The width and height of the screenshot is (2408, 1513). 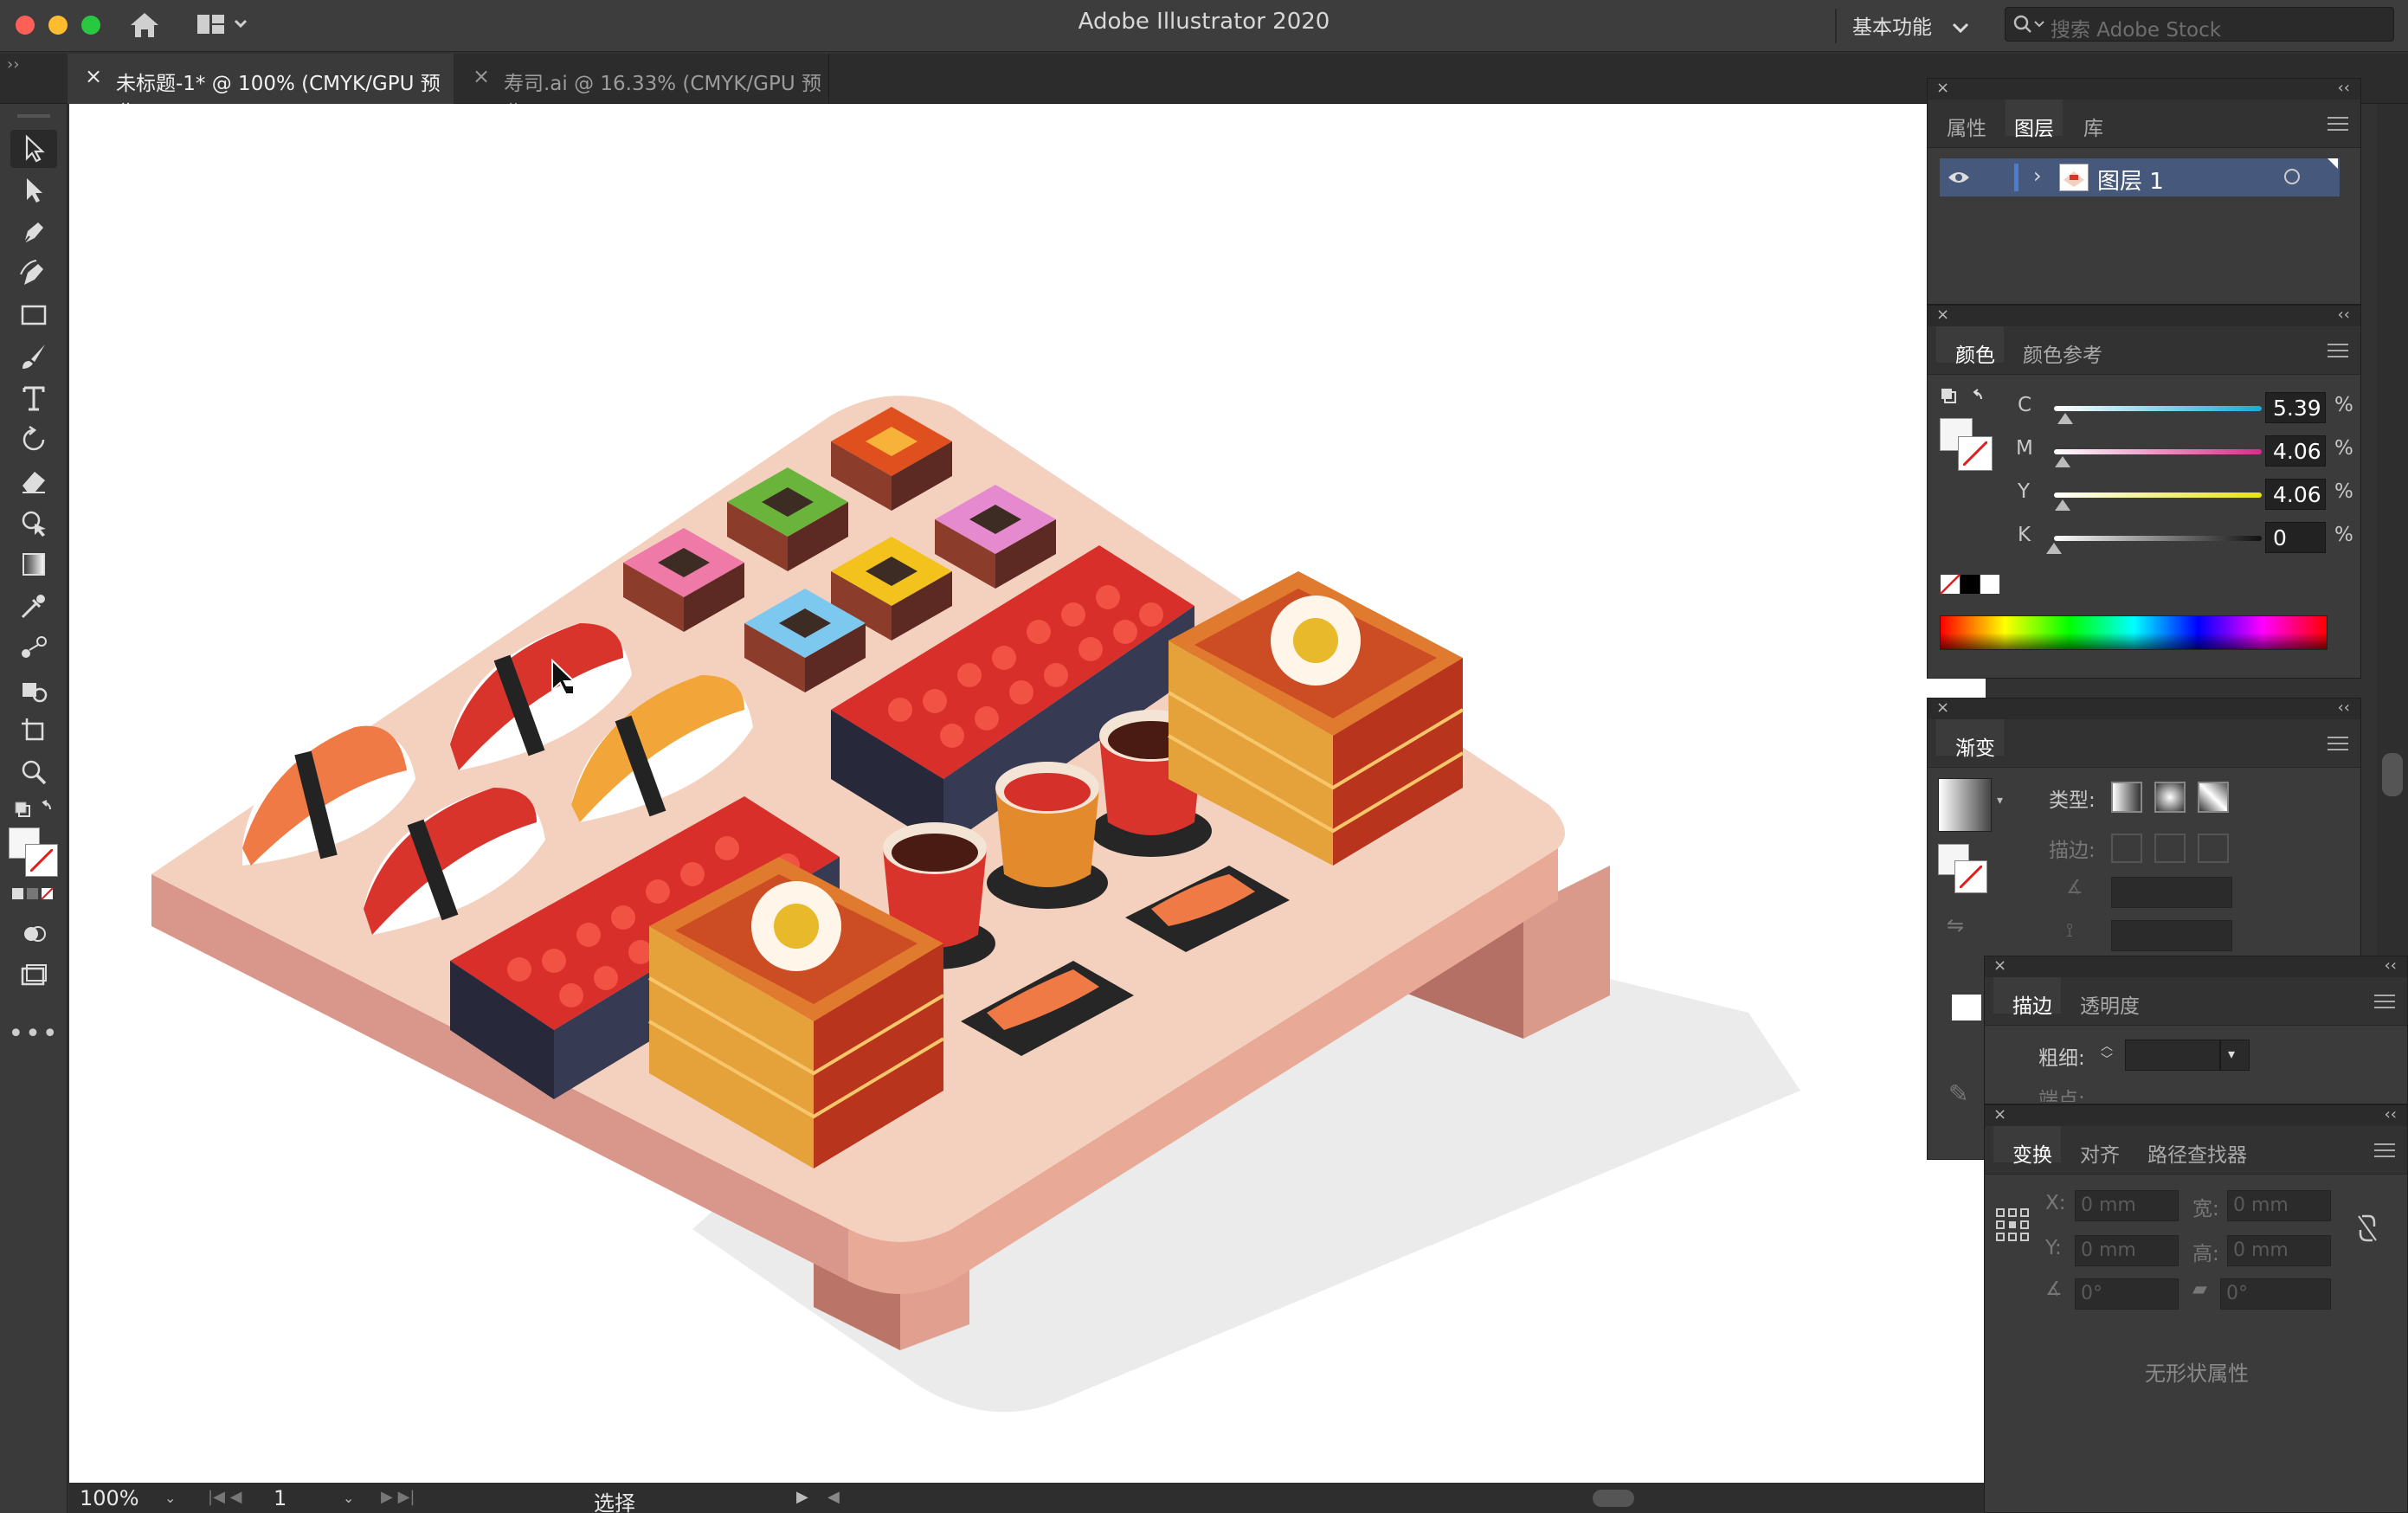 What do you see at coordinates (33, 606) in the screenshot?
I see `eyedropper-tool-icon` at bounding box center [33, 606].